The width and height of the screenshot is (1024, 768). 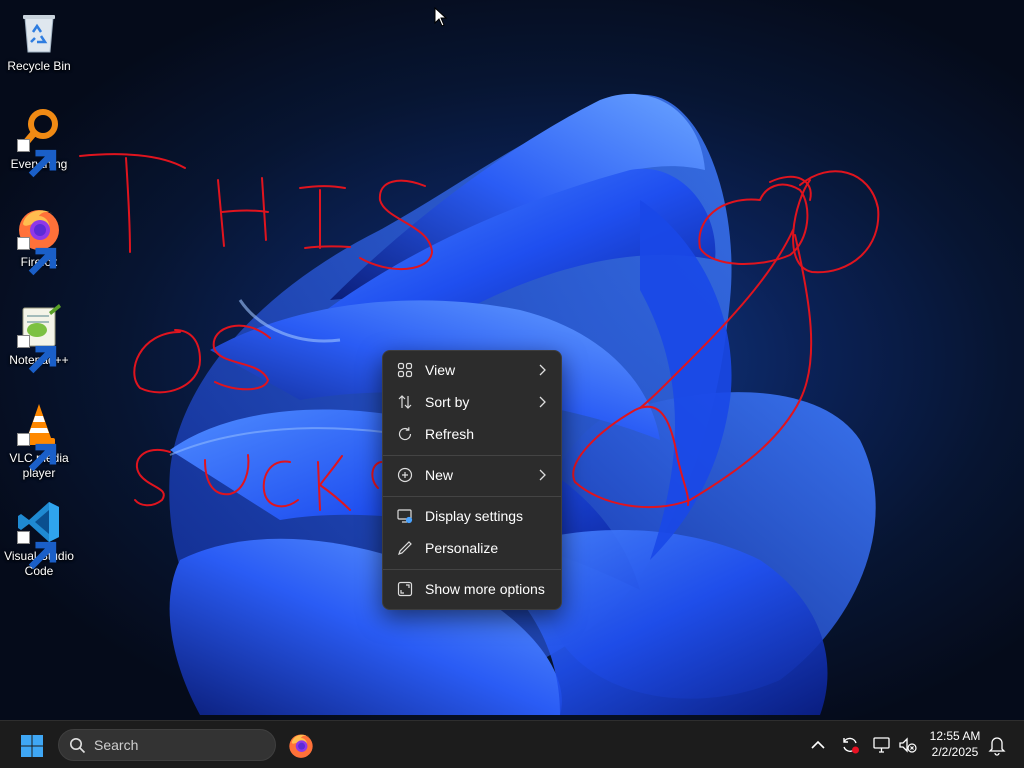 I want to click on menu-item-view: View, so click(x=472, y=370).